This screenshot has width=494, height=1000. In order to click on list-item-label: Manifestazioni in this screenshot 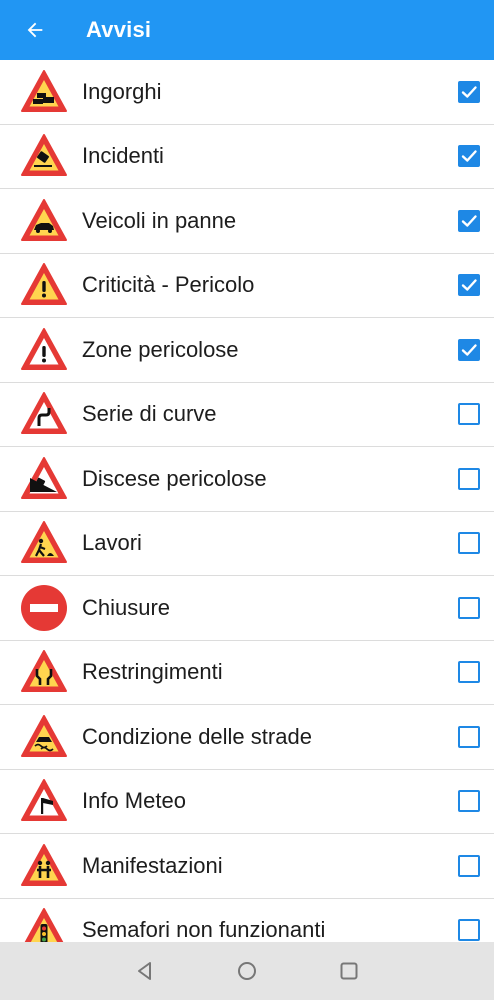, I will do `click(152, 865)`.